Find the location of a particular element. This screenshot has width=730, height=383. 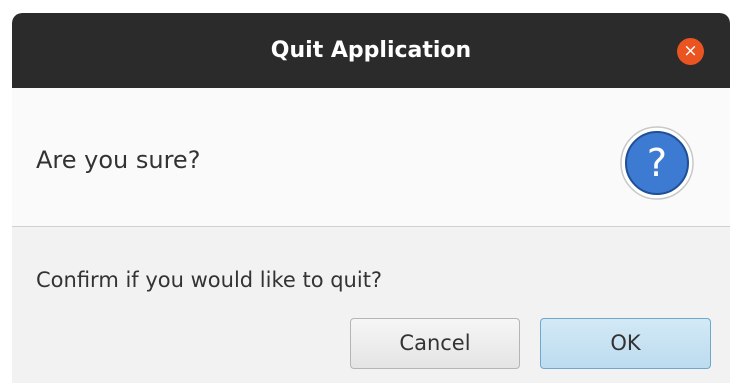

question-icon: ? is located at coordinates (657, 163).